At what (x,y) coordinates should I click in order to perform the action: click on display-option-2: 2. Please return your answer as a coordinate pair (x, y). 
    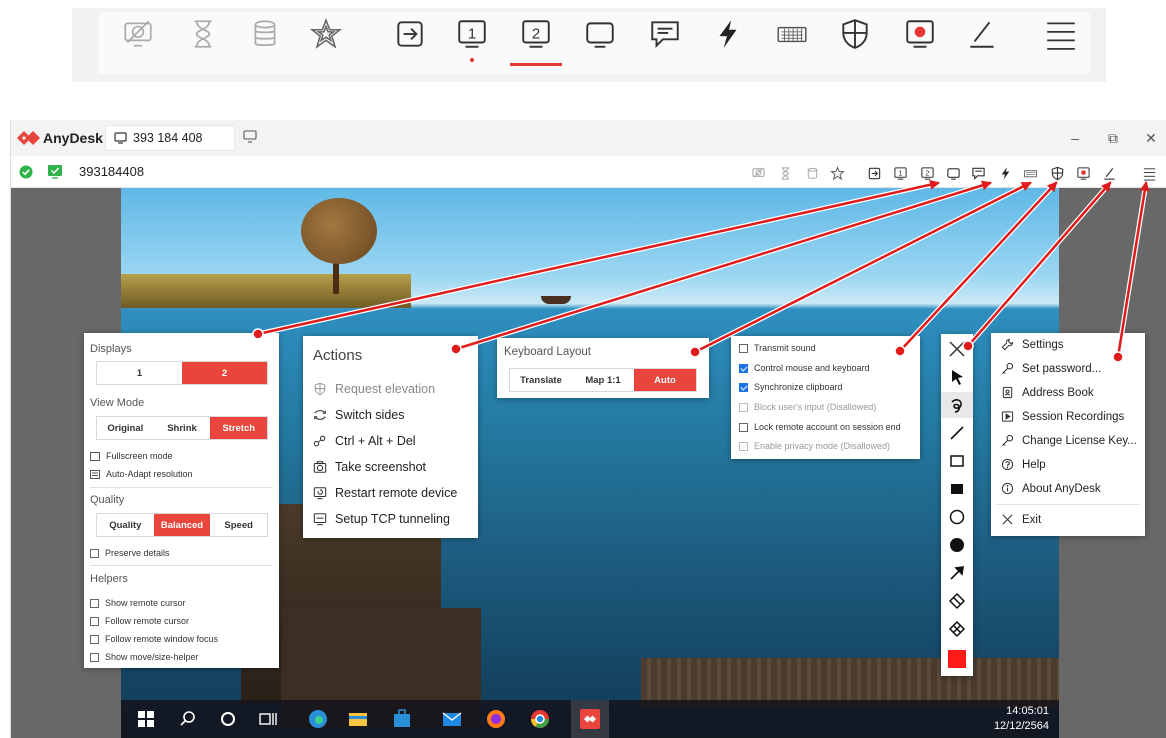
    Looking at the image, I should click on (224, 373).